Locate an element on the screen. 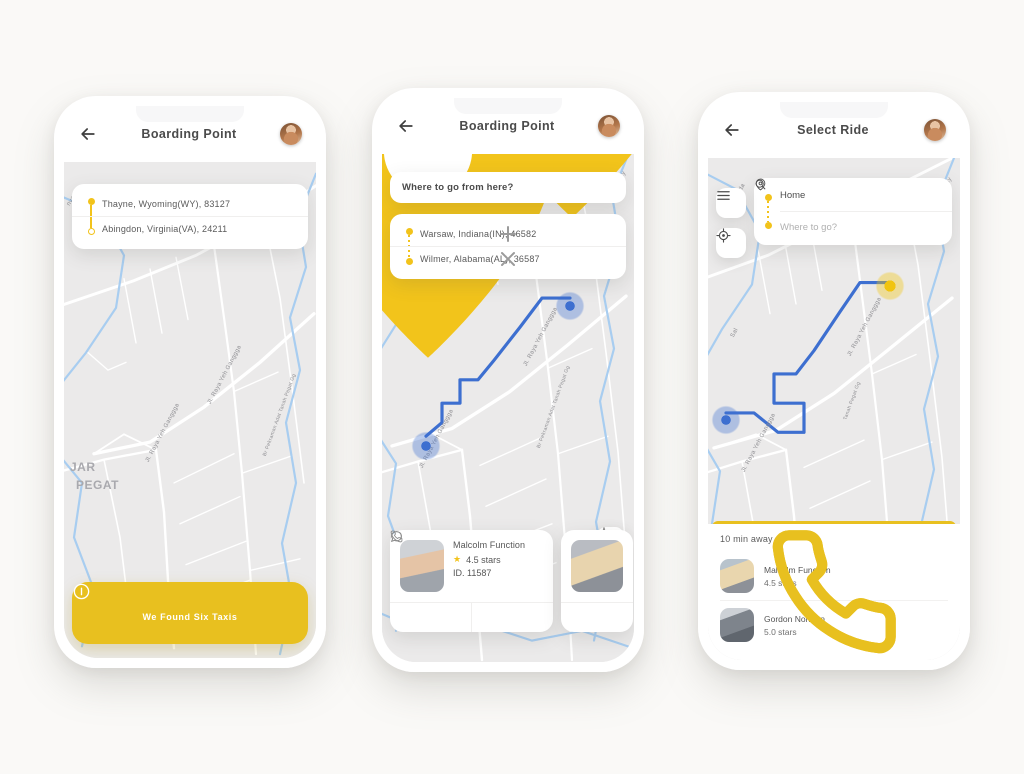 The height and width of the screenshot is (774, 1024). destination-dot-icon is located at coordinates (768, 225).